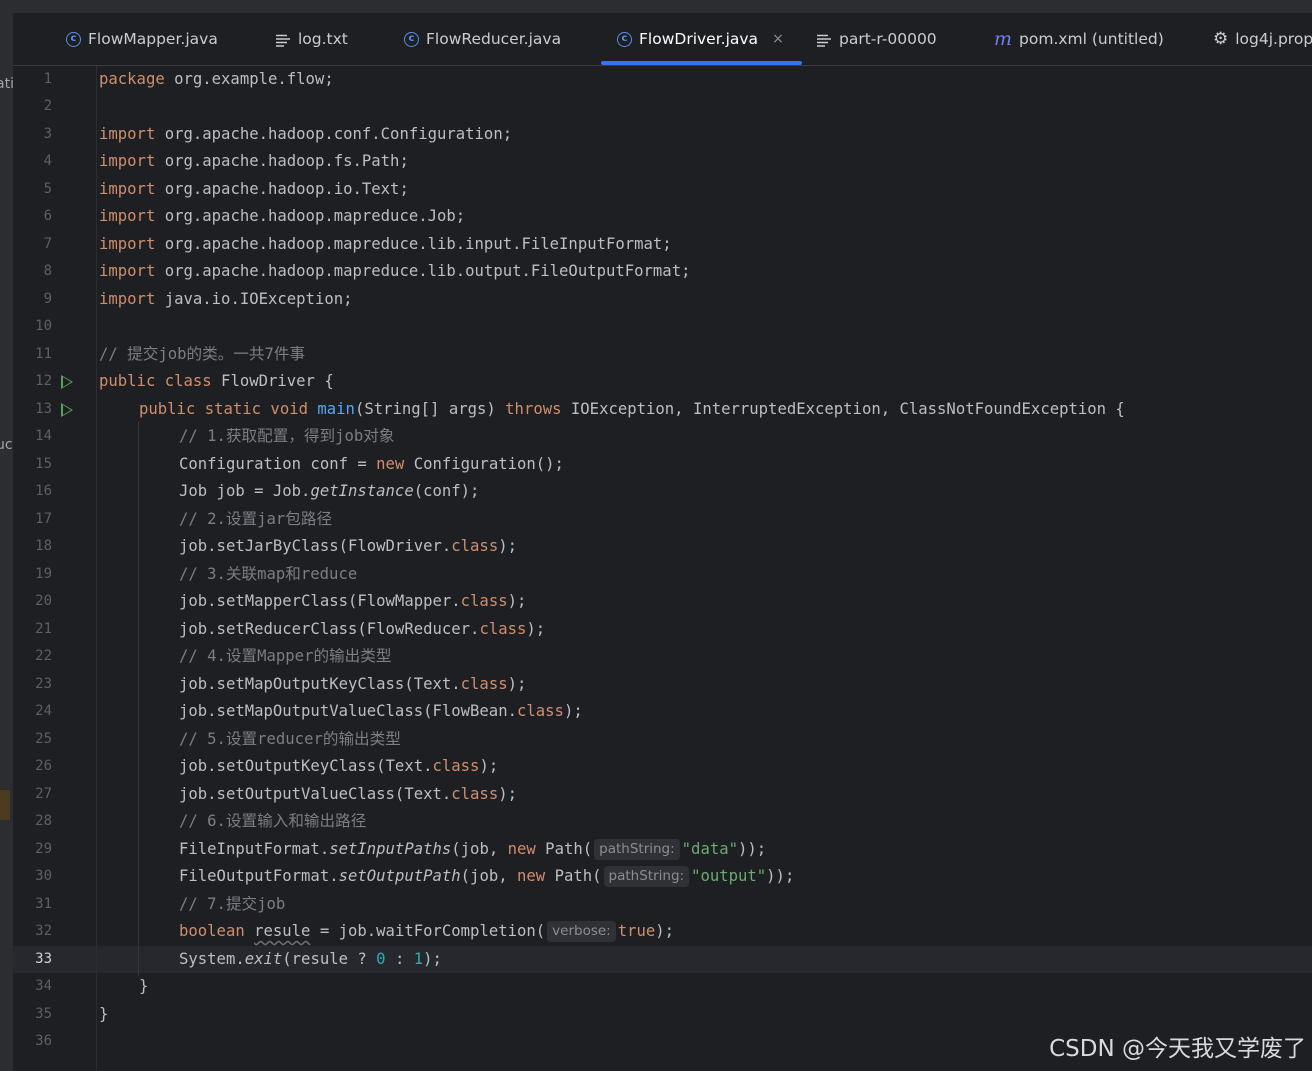  Describe the element at coordinates (43, 629) in the screenshot. I see `line-number: 21` at that location.